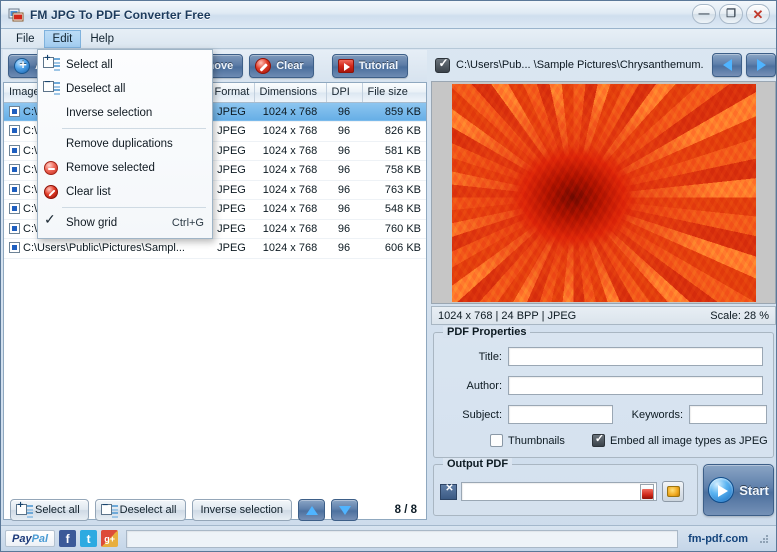 The height and width of the screenshot is (552, 777). What do you see at coordinates (140, 510) in the screenshot?
I see `deselect-all-button: Deselect all` at bounding box center [140, 510].